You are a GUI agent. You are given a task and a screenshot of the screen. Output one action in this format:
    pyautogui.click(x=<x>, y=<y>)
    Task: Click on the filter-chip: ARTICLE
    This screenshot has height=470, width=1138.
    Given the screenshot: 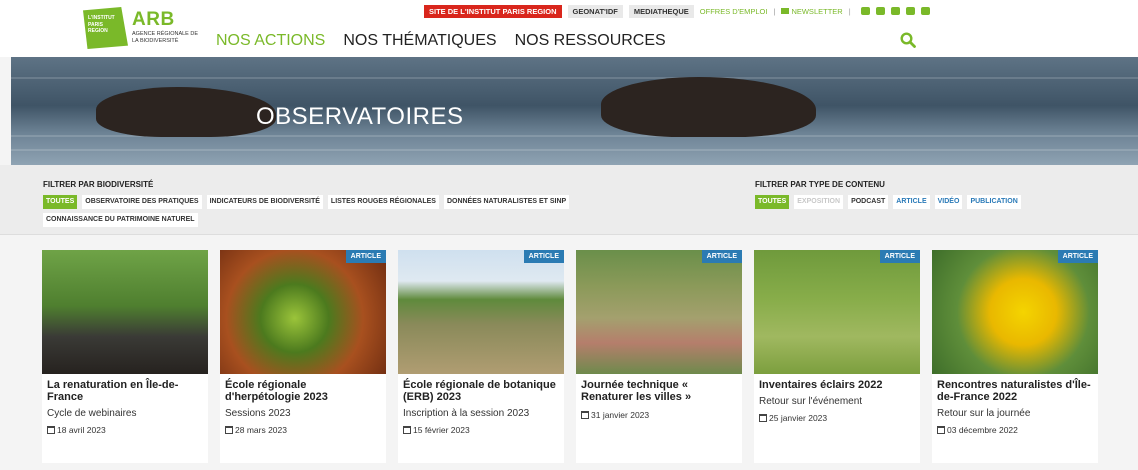 What is the action you would take?
    pyautogui.click(x=911, y=202)
    